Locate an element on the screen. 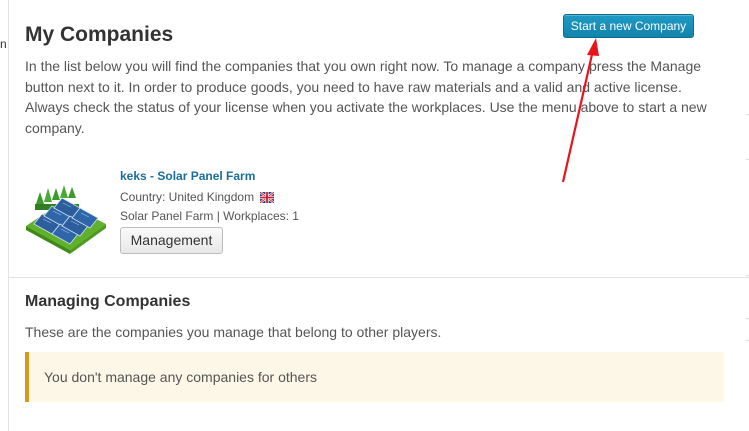  company-name-link: keks - Solar Panel Farm is located at coordinates (187, 176).